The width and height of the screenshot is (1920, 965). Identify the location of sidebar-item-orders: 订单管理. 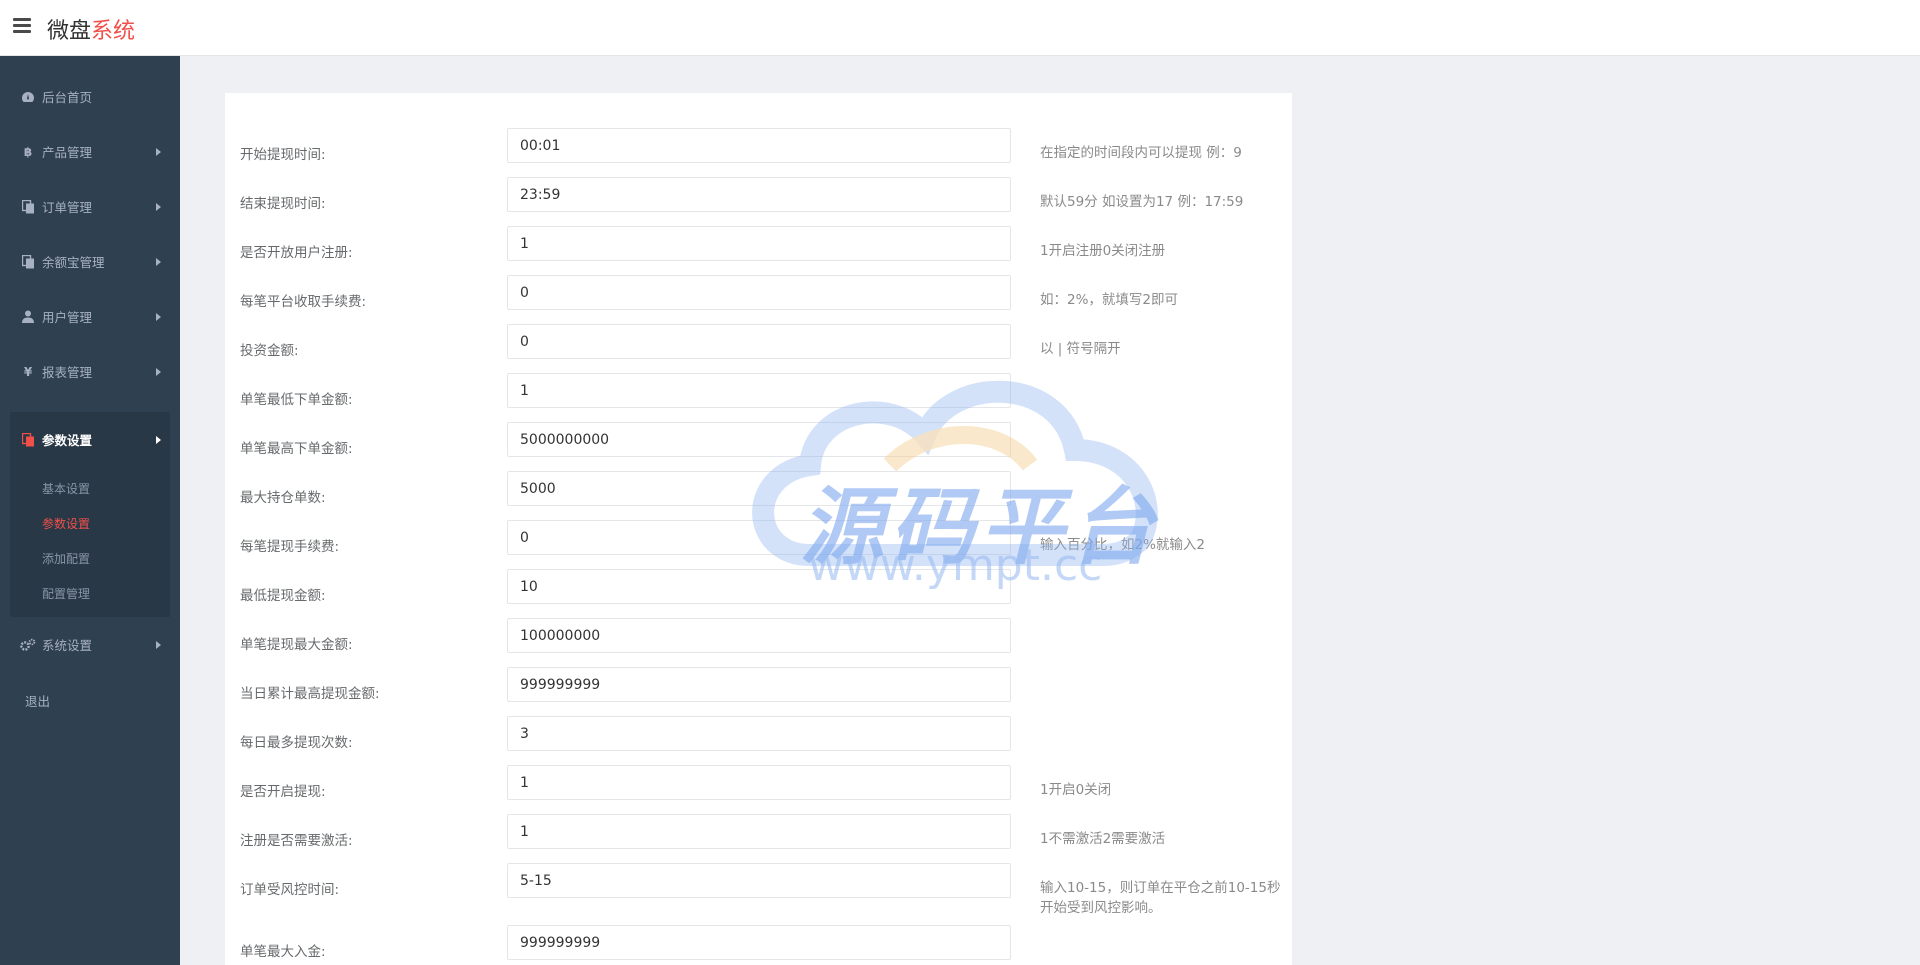
(90, 206).